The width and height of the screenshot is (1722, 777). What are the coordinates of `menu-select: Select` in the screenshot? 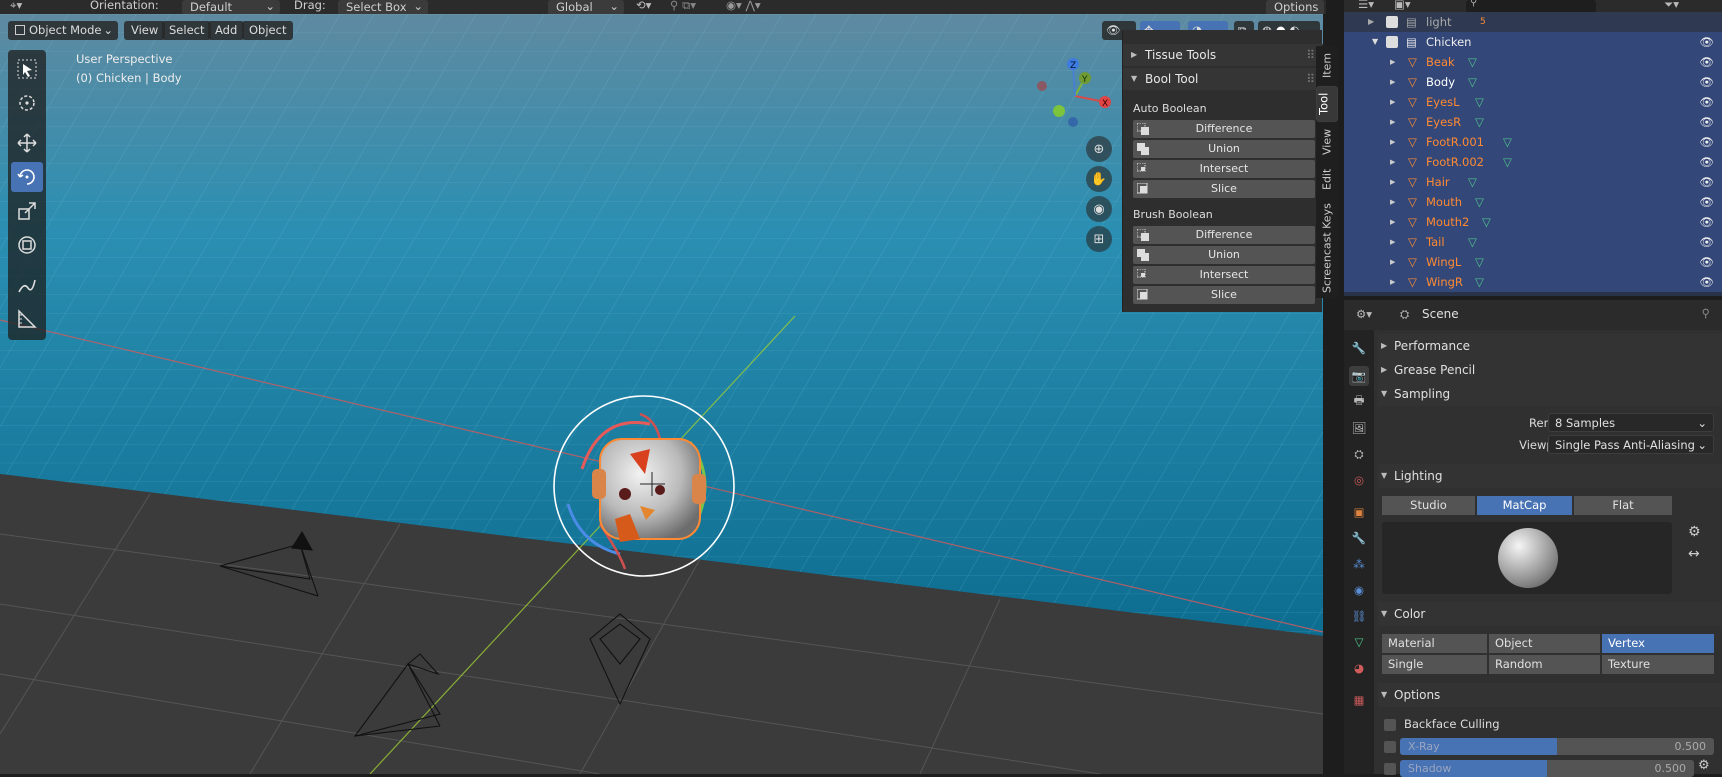 It's located at (187, 30).